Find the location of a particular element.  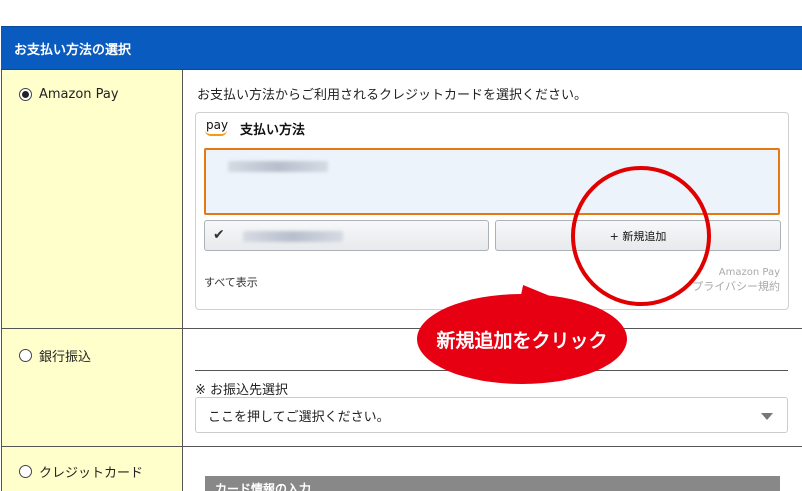

bank-transfer-radio-label: 銀行振込 is located at coordinates (55, 355).